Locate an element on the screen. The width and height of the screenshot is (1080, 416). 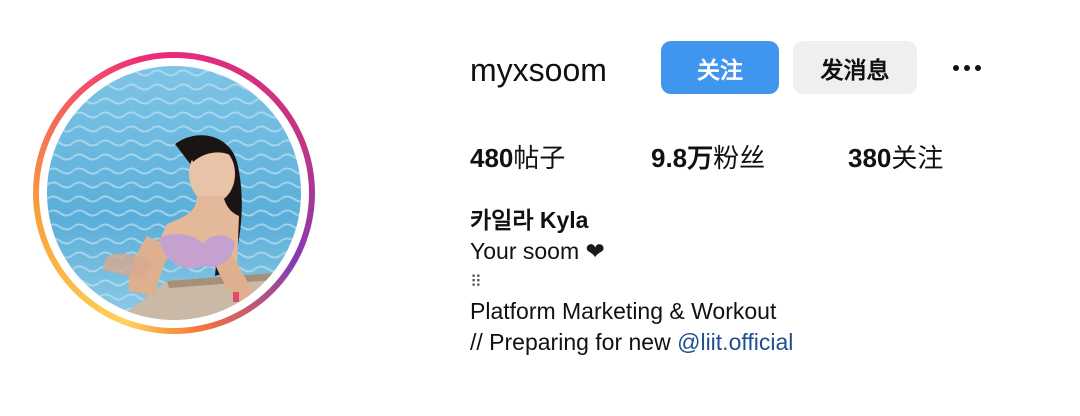
following-count: 380 is located at coordinates (870, 158).